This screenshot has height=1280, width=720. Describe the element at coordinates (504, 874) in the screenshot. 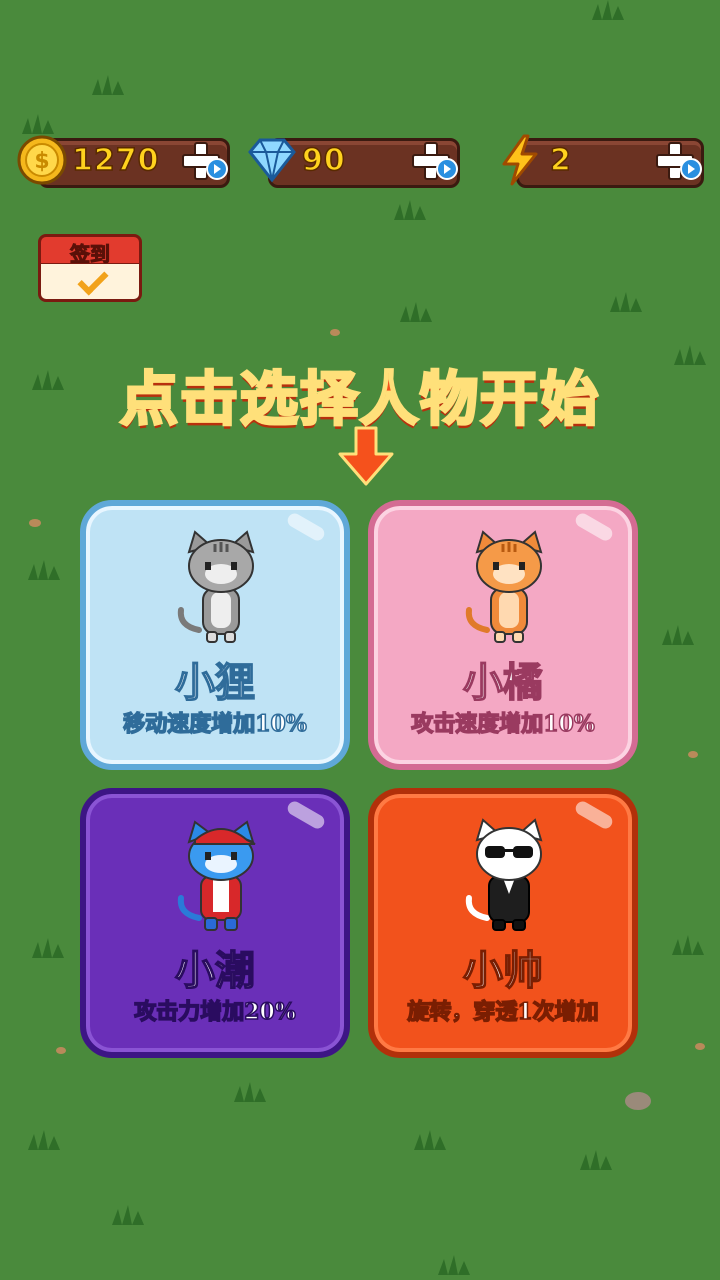

I see `white-cat-sunglasses-icon` at that location.